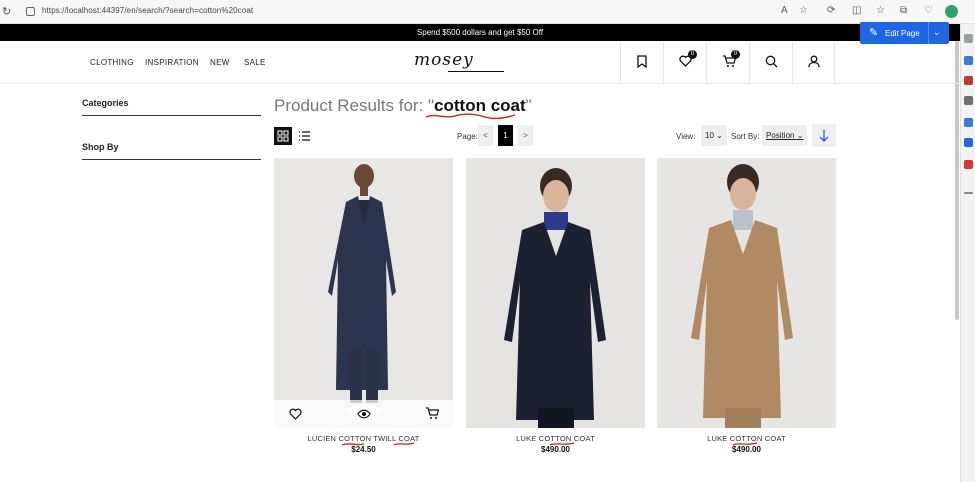  What do you see at coordinates (780, 135) in the screenshot?
I see `sort-value: Position` at bounding box center [780, 135].